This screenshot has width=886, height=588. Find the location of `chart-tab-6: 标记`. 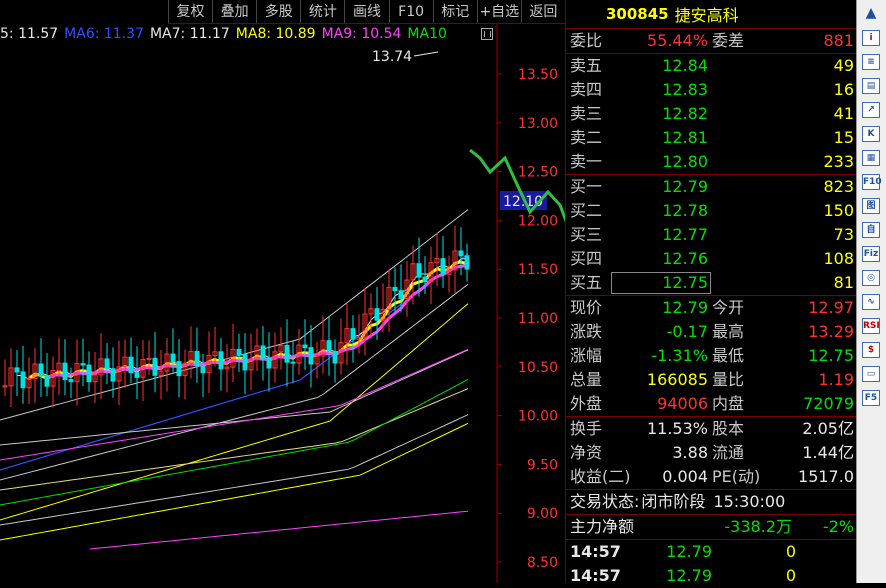

chart-tab-6: 标记 is located at coordinates (454, 11).